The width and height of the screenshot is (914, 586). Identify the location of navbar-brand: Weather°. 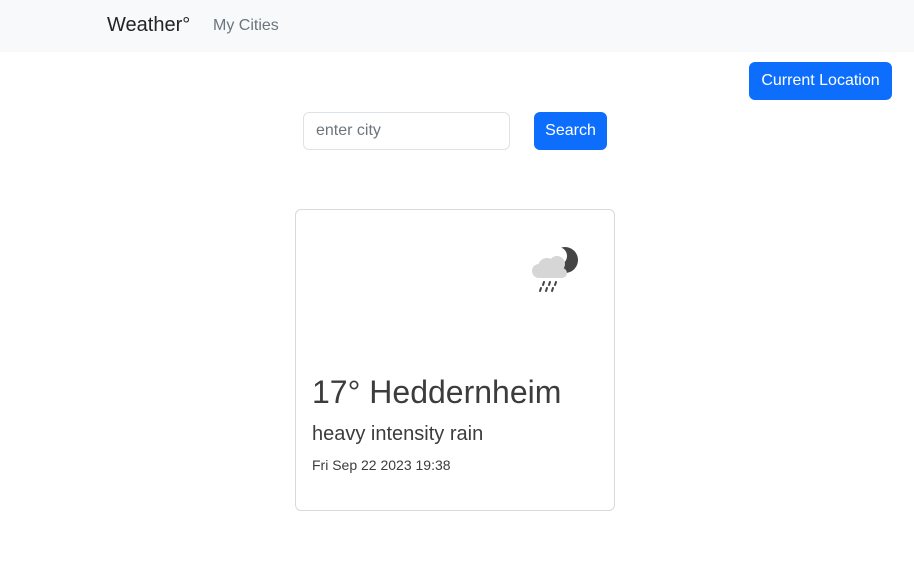
(148, 25).